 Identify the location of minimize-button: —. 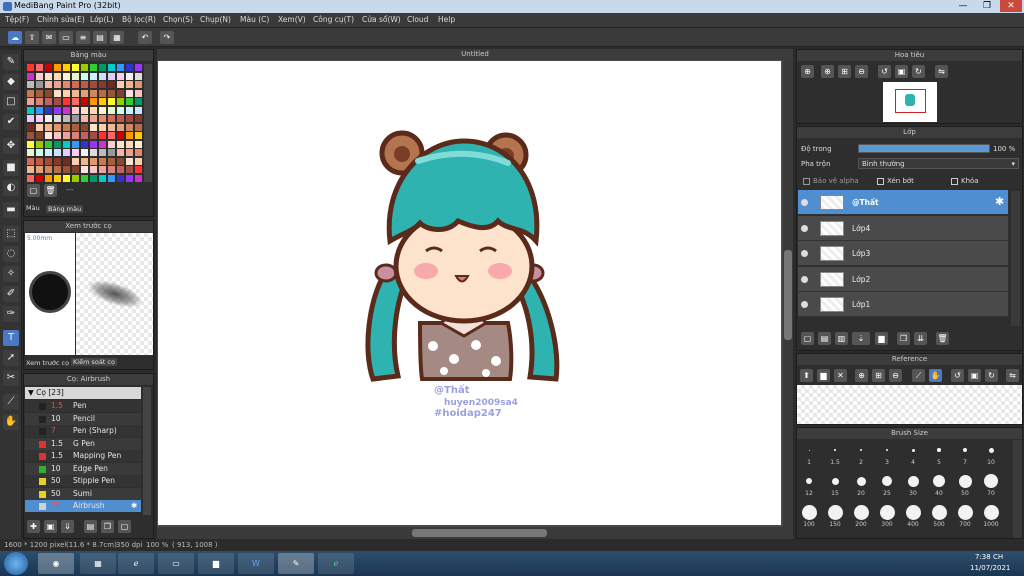
(963, 6).